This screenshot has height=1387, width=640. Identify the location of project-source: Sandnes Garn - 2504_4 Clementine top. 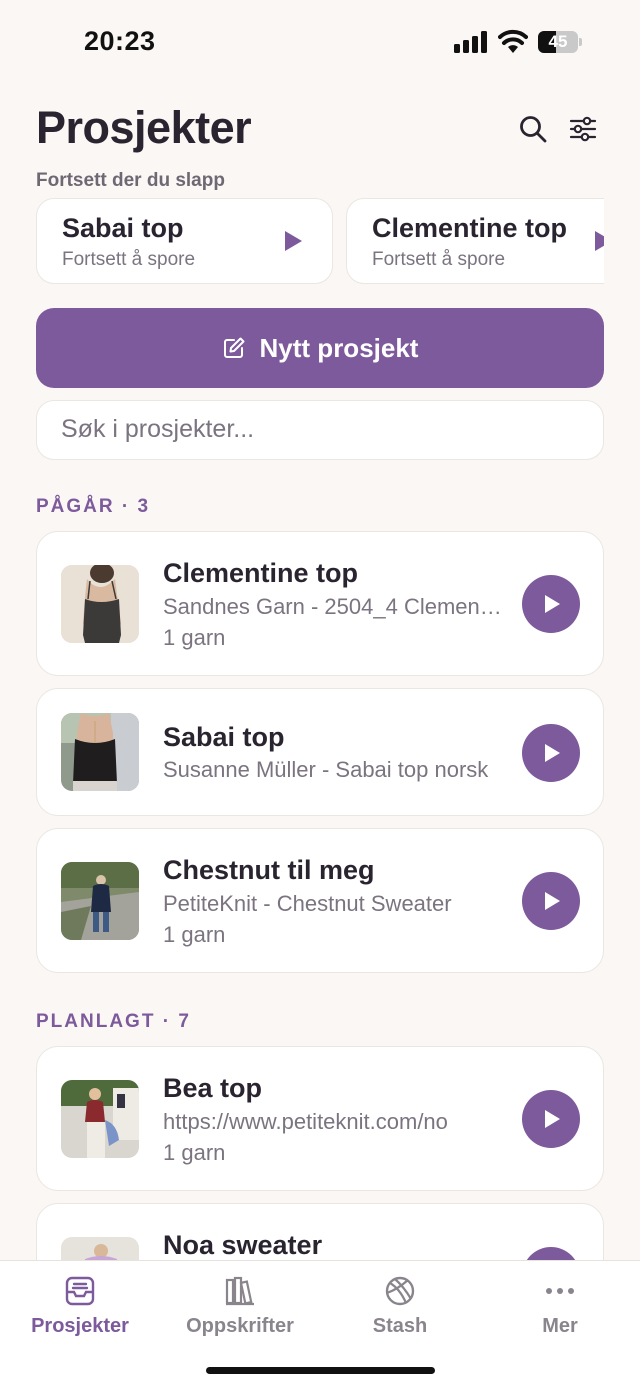
(333, 606).